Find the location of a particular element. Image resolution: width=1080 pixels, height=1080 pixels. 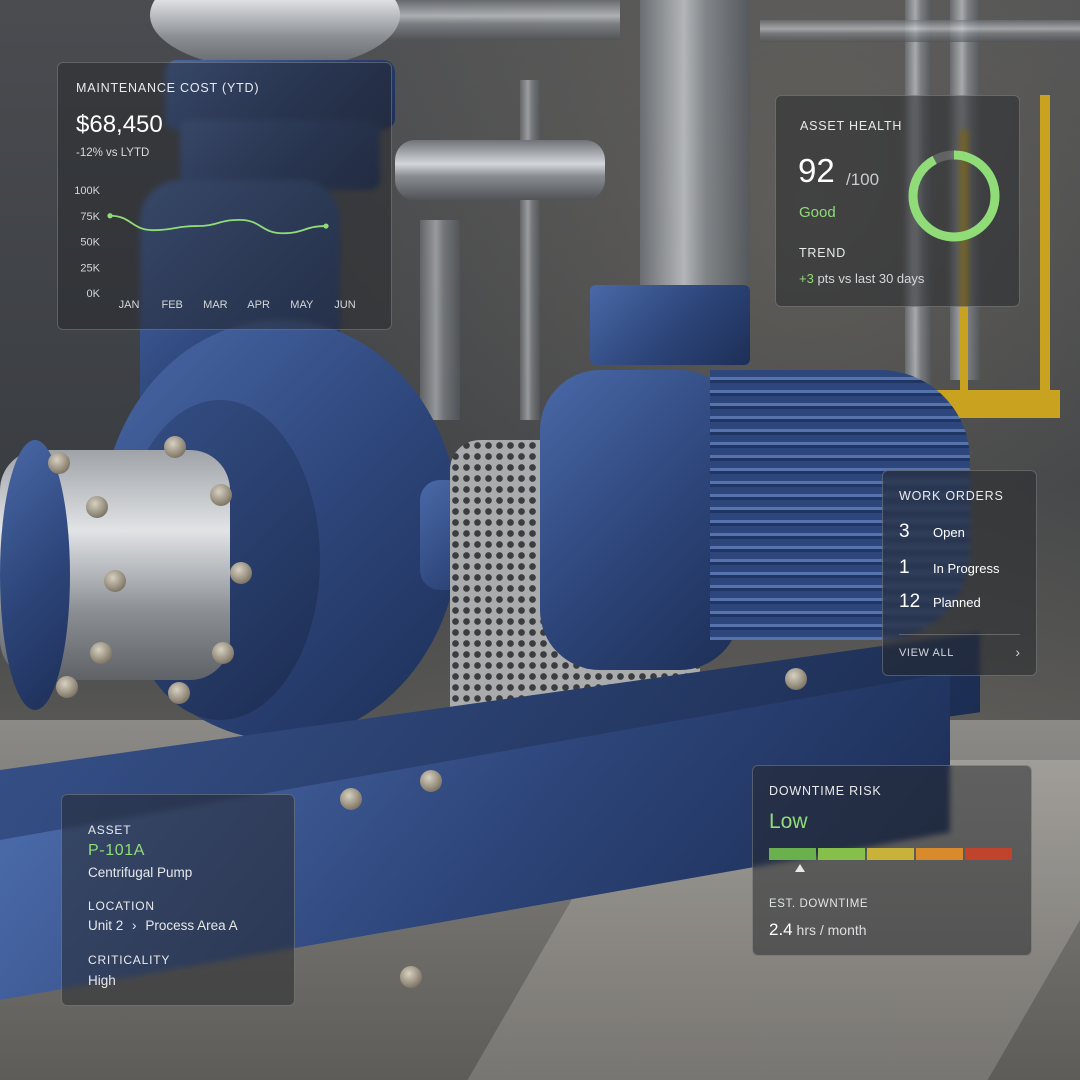

location-breadcrumb: Unit 2 › Process Area A is located at coordinates (163, 925).